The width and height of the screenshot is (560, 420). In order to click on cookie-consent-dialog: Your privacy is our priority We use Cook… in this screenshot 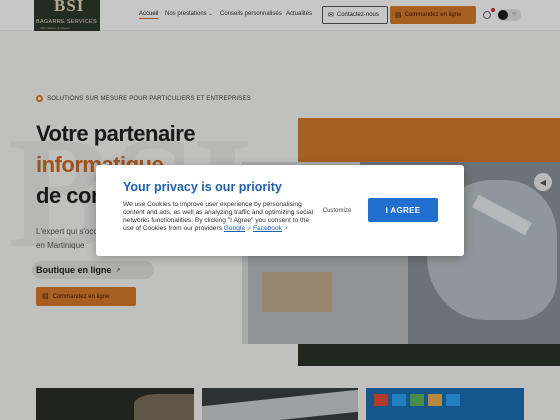, I will do `click(280, 210)`.